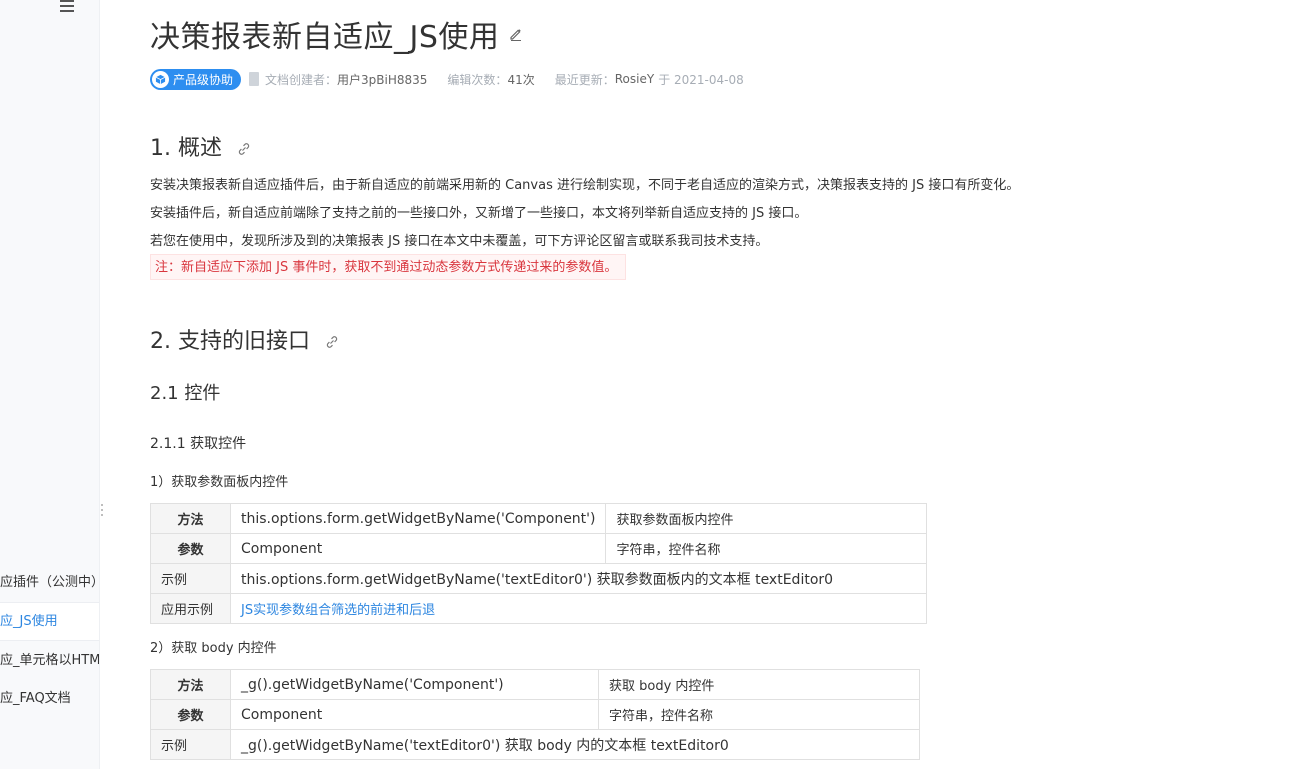 This screenshot has width=1290, height=769. I want to click on updated-label: 最近更新：, so click(584, 79).